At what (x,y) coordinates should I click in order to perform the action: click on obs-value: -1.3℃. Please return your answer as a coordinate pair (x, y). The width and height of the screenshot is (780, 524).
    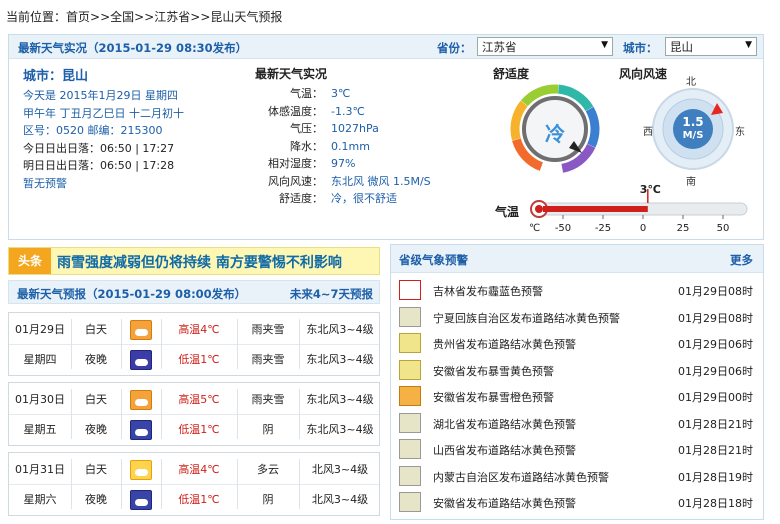
    Looking at the image, I should click on (348, 111).